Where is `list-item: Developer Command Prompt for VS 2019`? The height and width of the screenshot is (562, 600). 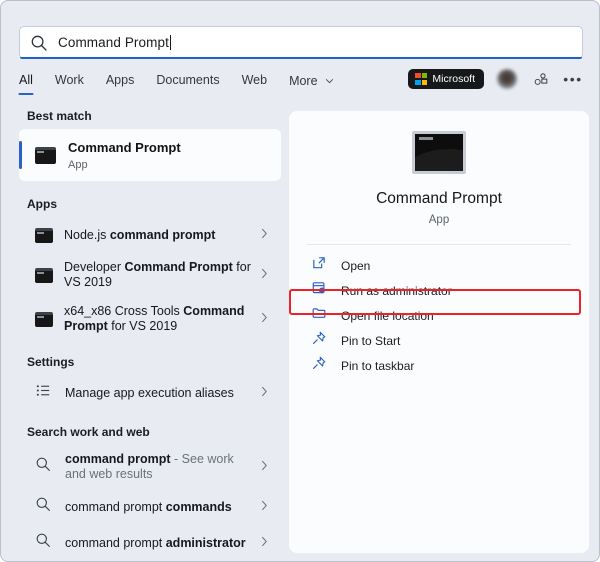
list-item: Developer Command Prompt for VS 2019 is located at coordinates (150, 275).